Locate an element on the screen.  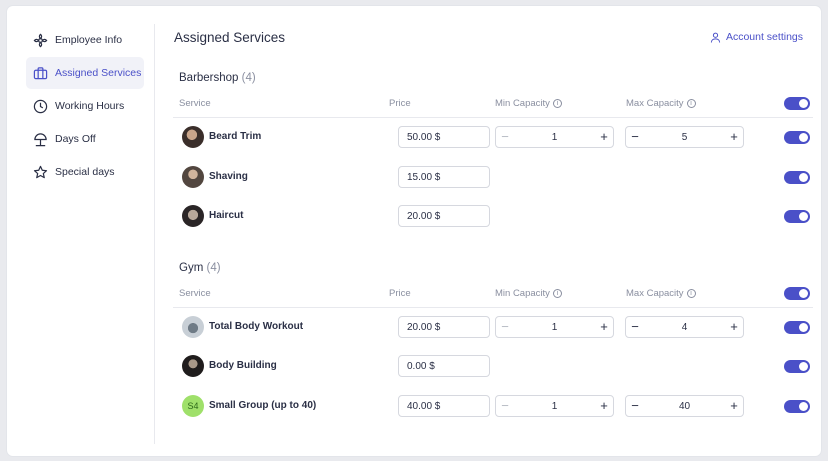
service-name: Beard Trim is located at coordinates (235, 136).